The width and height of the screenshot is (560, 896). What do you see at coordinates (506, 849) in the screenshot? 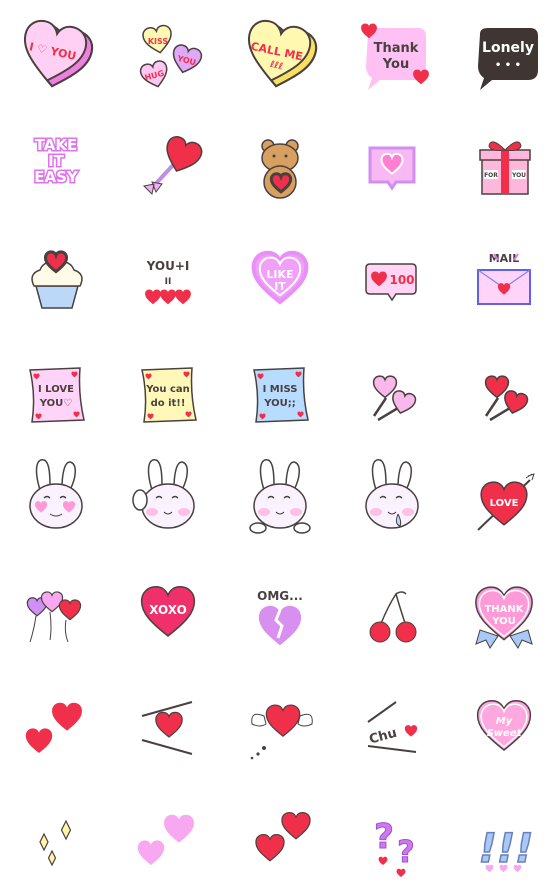
I see `exclamation-marks-icon: !!!` at bounding box center [506, 849].